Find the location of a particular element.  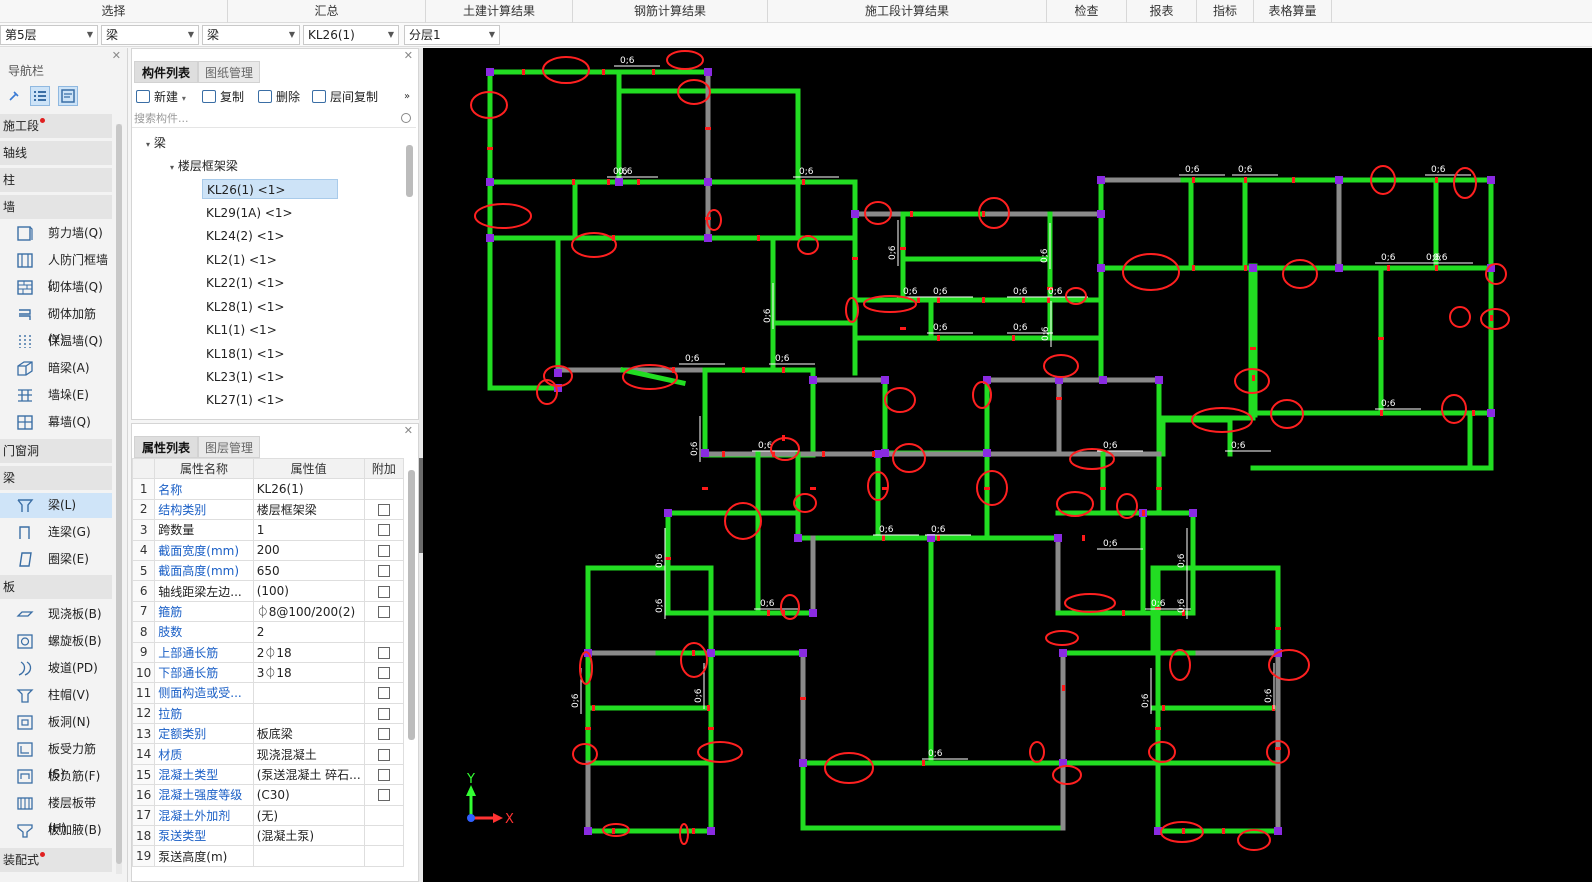

list-view-icon is located at coordinates (40, 96).